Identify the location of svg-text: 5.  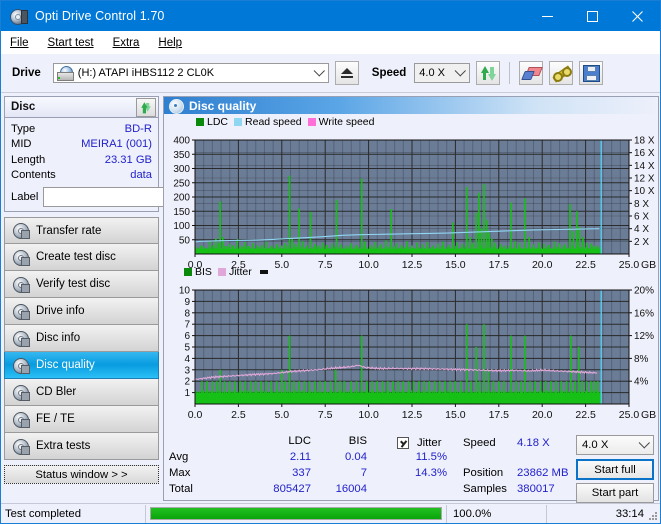
(187, 348).